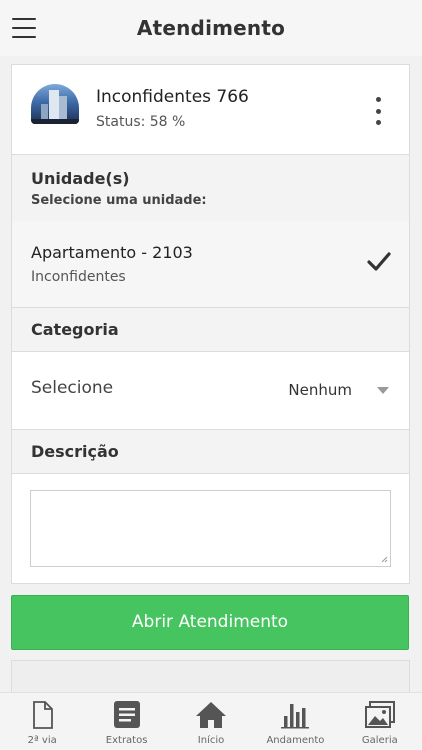  Describe the element at coordinates (210, 110) in the screenshot. I see `property-header: Inconfidentes 766 Status: 58 %` at that location.